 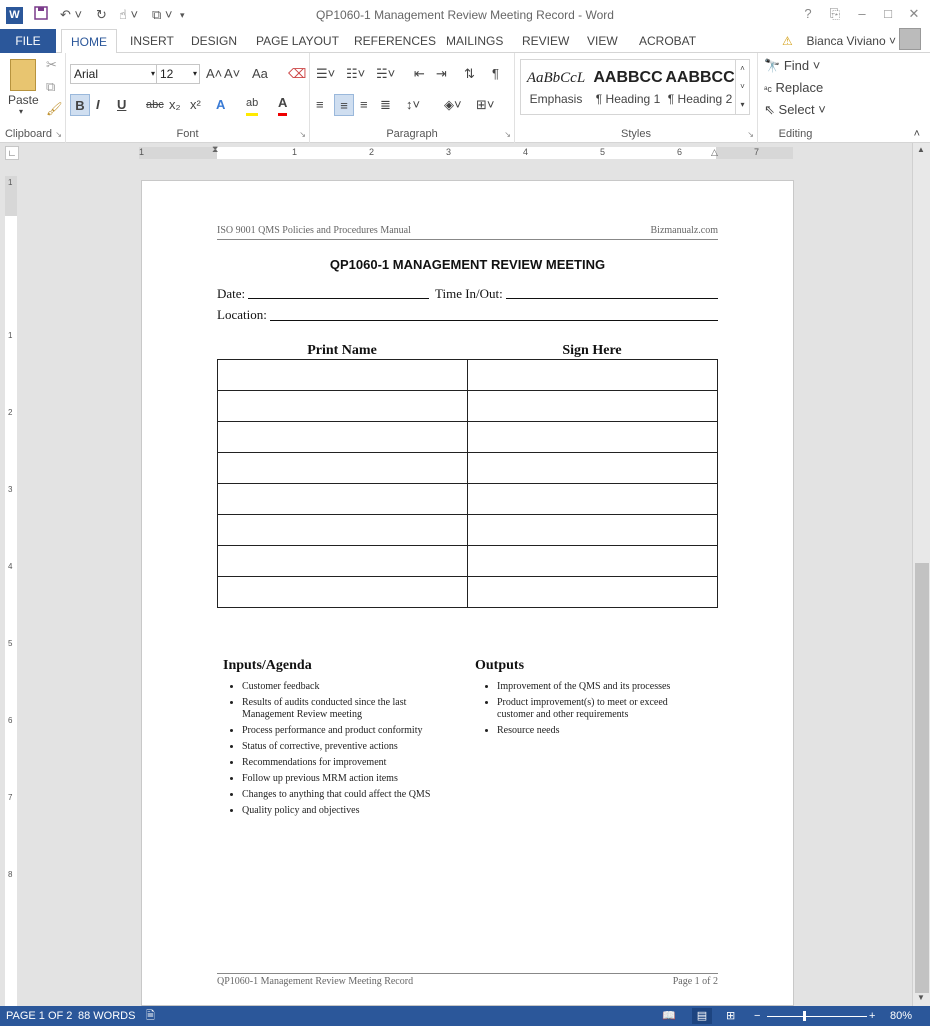 What do you see at coordinates (325, 74) in the screenshot?
I see `bullets-icon: ☰˅` at bounding box center [325, 74].